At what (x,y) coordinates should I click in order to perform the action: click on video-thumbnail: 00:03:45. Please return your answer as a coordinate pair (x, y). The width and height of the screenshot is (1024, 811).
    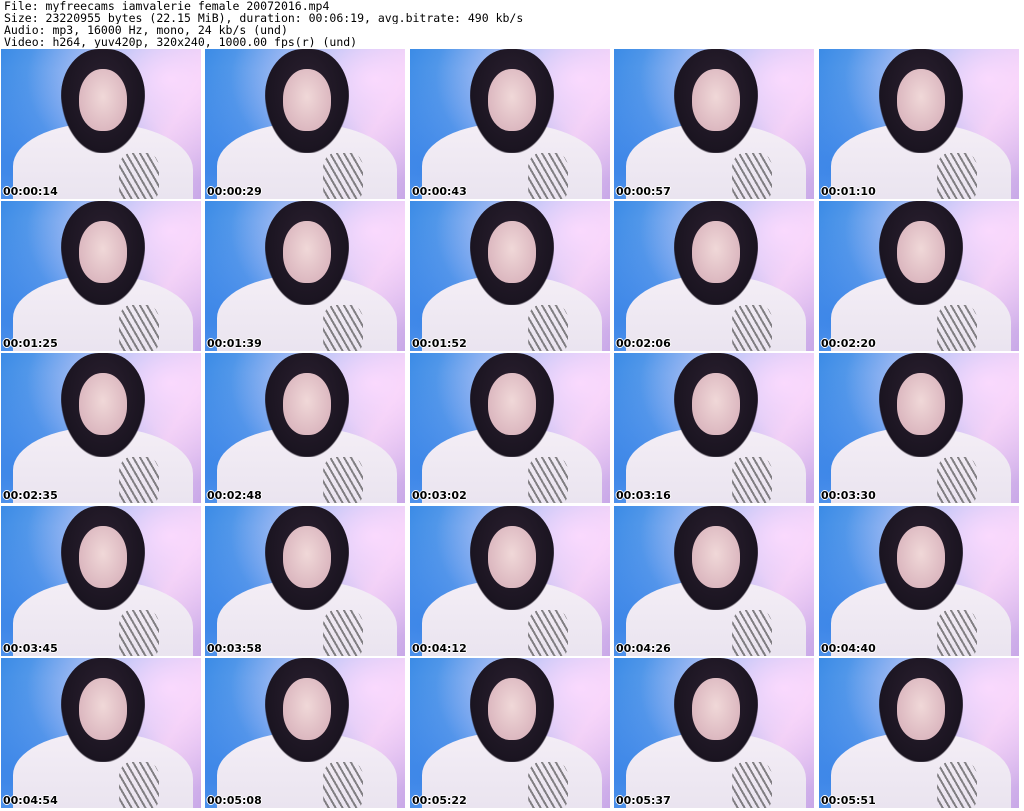
    Looking at the image, I should click on (101, 581).